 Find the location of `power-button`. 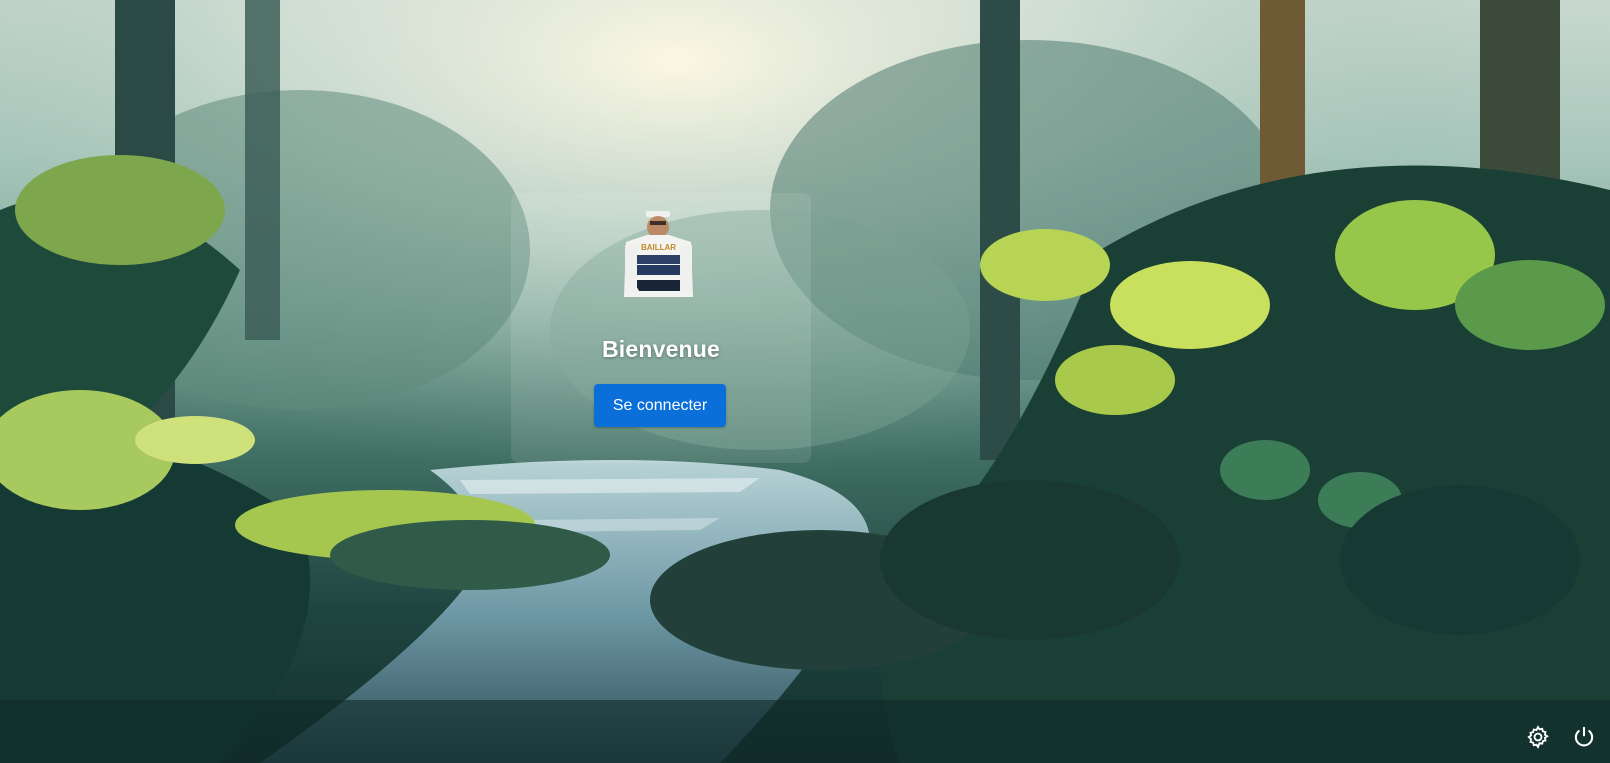

power-button is located at coordinates (1584, 739).